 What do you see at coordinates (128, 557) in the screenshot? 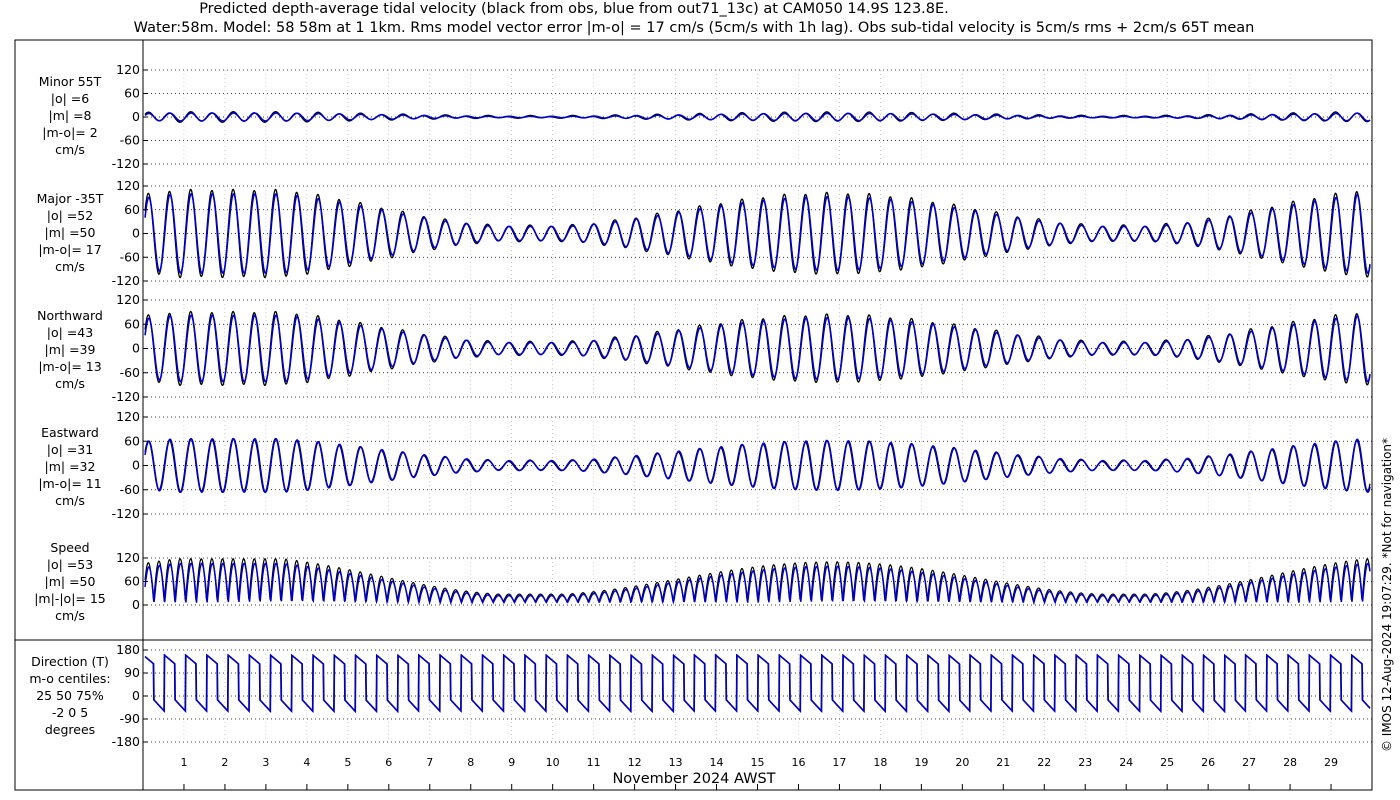
I see `speed-ytick-label: 120` at bounding box center [128, 557].